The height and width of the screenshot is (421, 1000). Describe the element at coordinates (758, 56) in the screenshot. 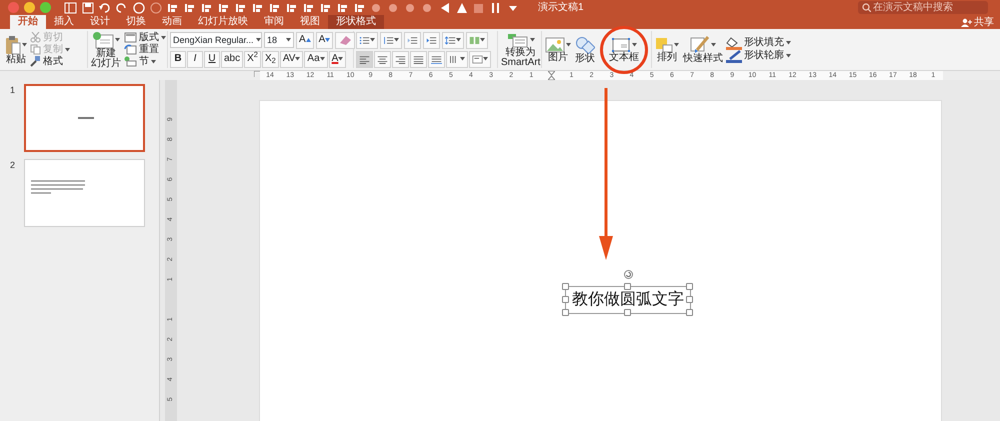

I see `shape-outline-button: 形状轮廓` at that location.